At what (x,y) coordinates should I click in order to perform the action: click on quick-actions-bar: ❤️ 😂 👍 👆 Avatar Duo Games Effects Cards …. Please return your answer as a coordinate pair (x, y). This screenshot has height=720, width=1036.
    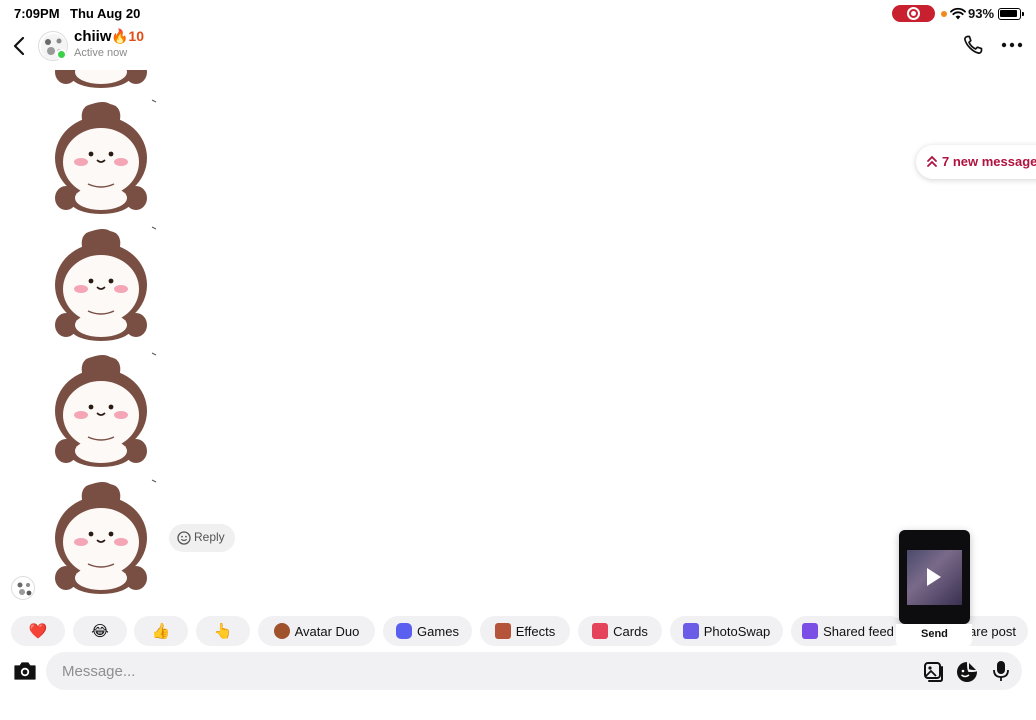
    Looking at the image, I should click on (518, 631).